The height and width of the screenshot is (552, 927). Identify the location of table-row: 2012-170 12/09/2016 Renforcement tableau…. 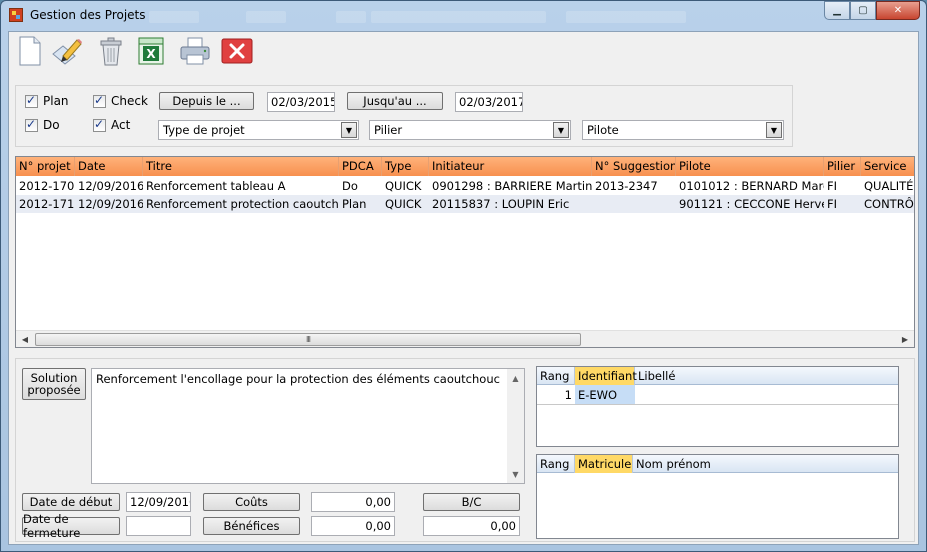
(465, 186).